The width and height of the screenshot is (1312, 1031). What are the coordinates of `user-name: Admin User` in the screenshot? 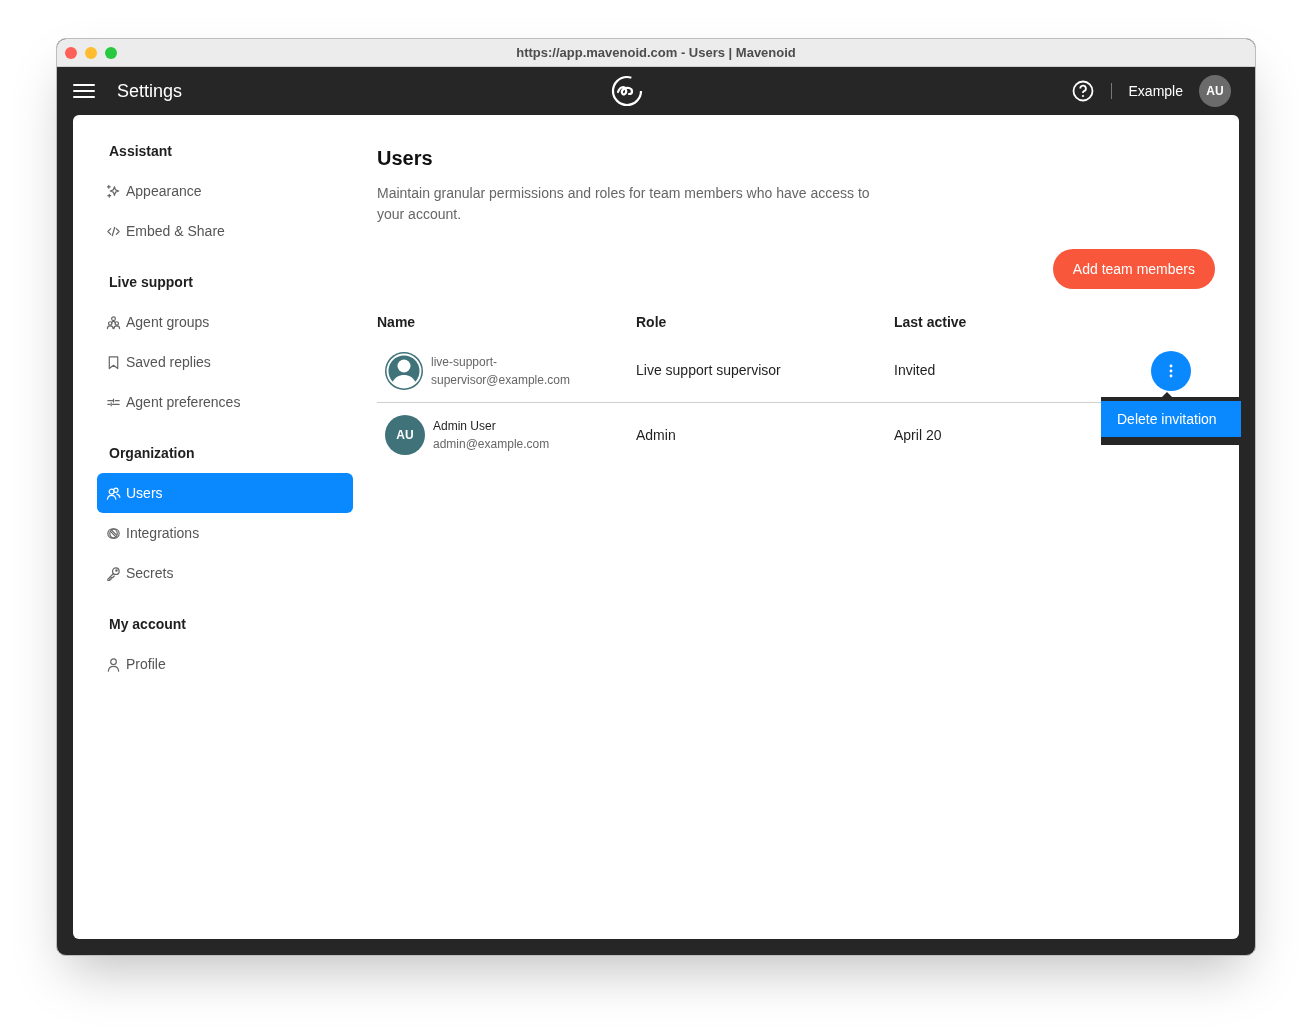 It's located at (465, 426).